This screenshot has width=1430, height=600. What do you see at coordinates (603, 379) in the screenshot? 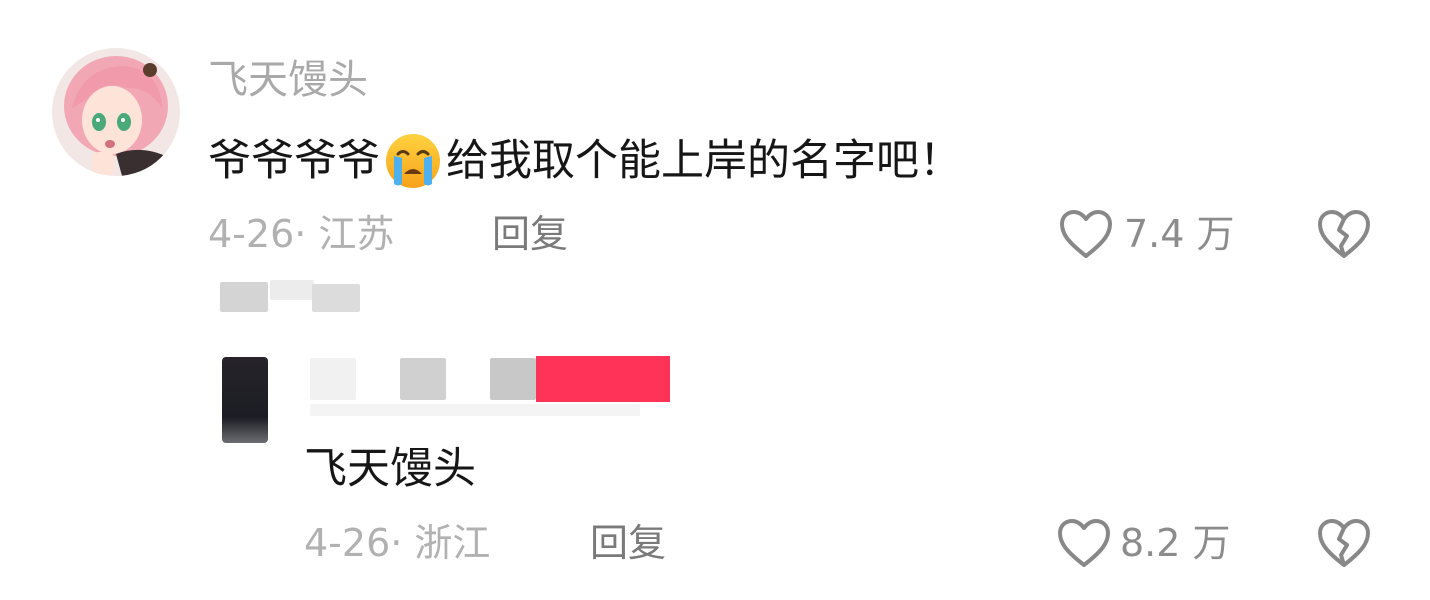
I see `author-tag-blurred` at bounding box center [603, 379].